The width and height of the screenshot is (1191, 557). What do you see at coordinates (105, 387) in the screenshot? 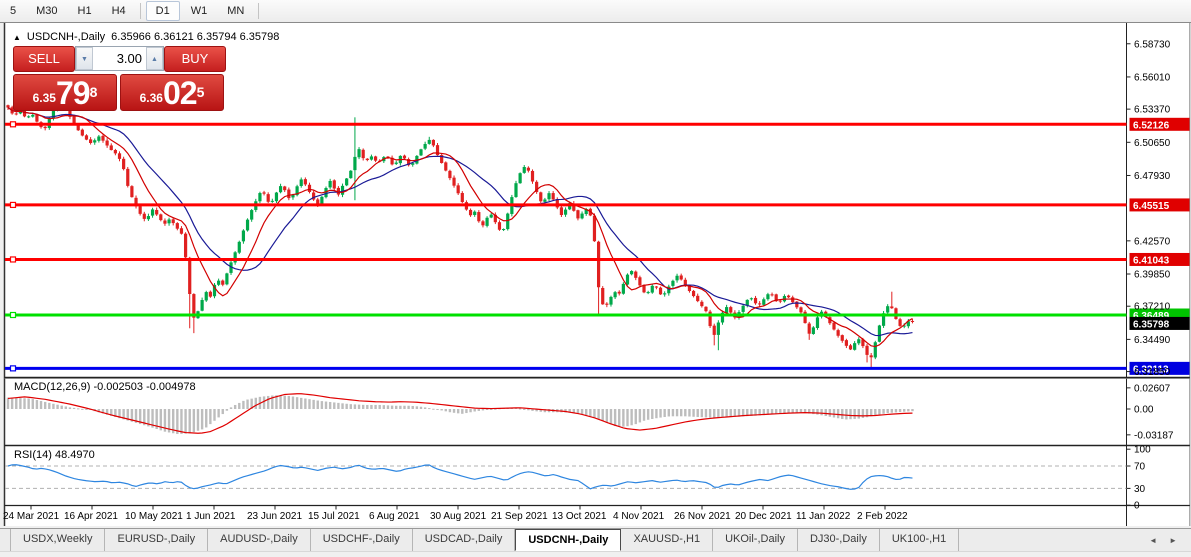
I see `macd-indicator-label: MACD(12,26,9) -0.002503 -0.004978` at bounding box center [105, 387].